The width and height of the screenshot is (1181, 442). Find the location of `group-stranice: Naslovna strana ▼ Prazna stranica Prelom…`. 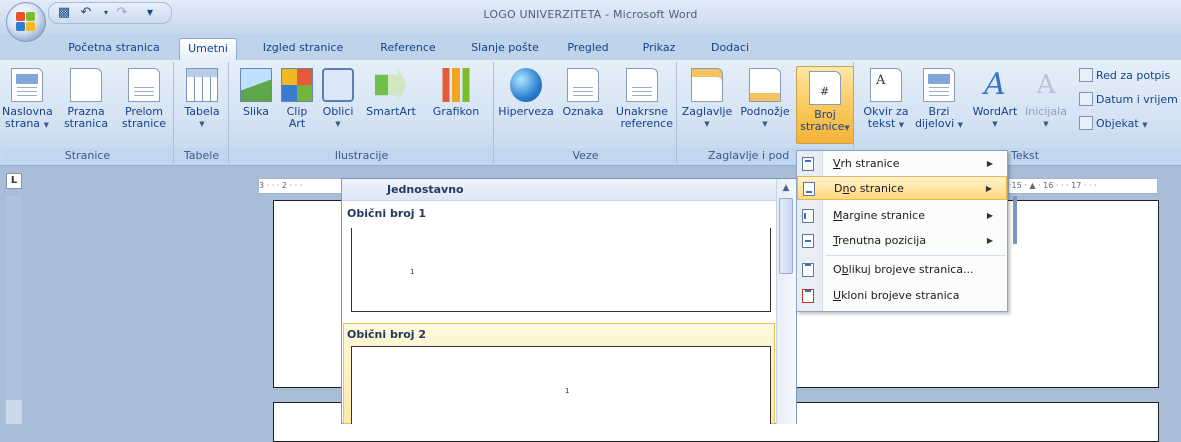

group-stranice: Naslovna strana ▼ Prazna stranica Prelom… is located at coordinates (88, 113).